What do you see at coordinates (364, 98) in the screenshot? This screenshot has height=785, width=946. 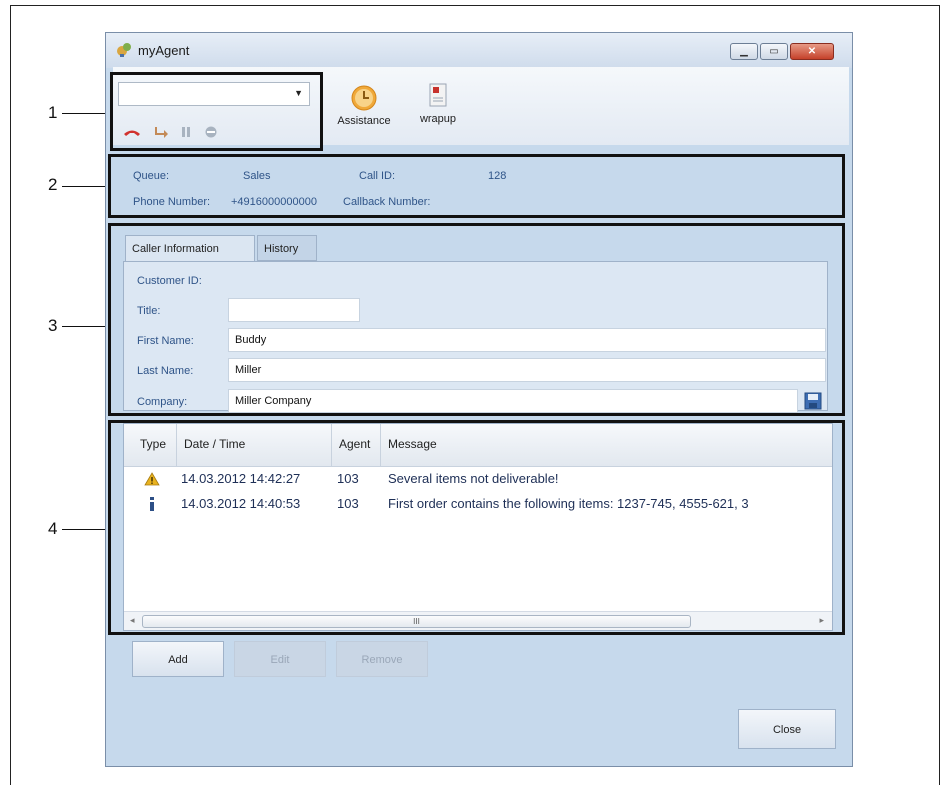 I see `clock-icon` at bounding box center [364, 98].